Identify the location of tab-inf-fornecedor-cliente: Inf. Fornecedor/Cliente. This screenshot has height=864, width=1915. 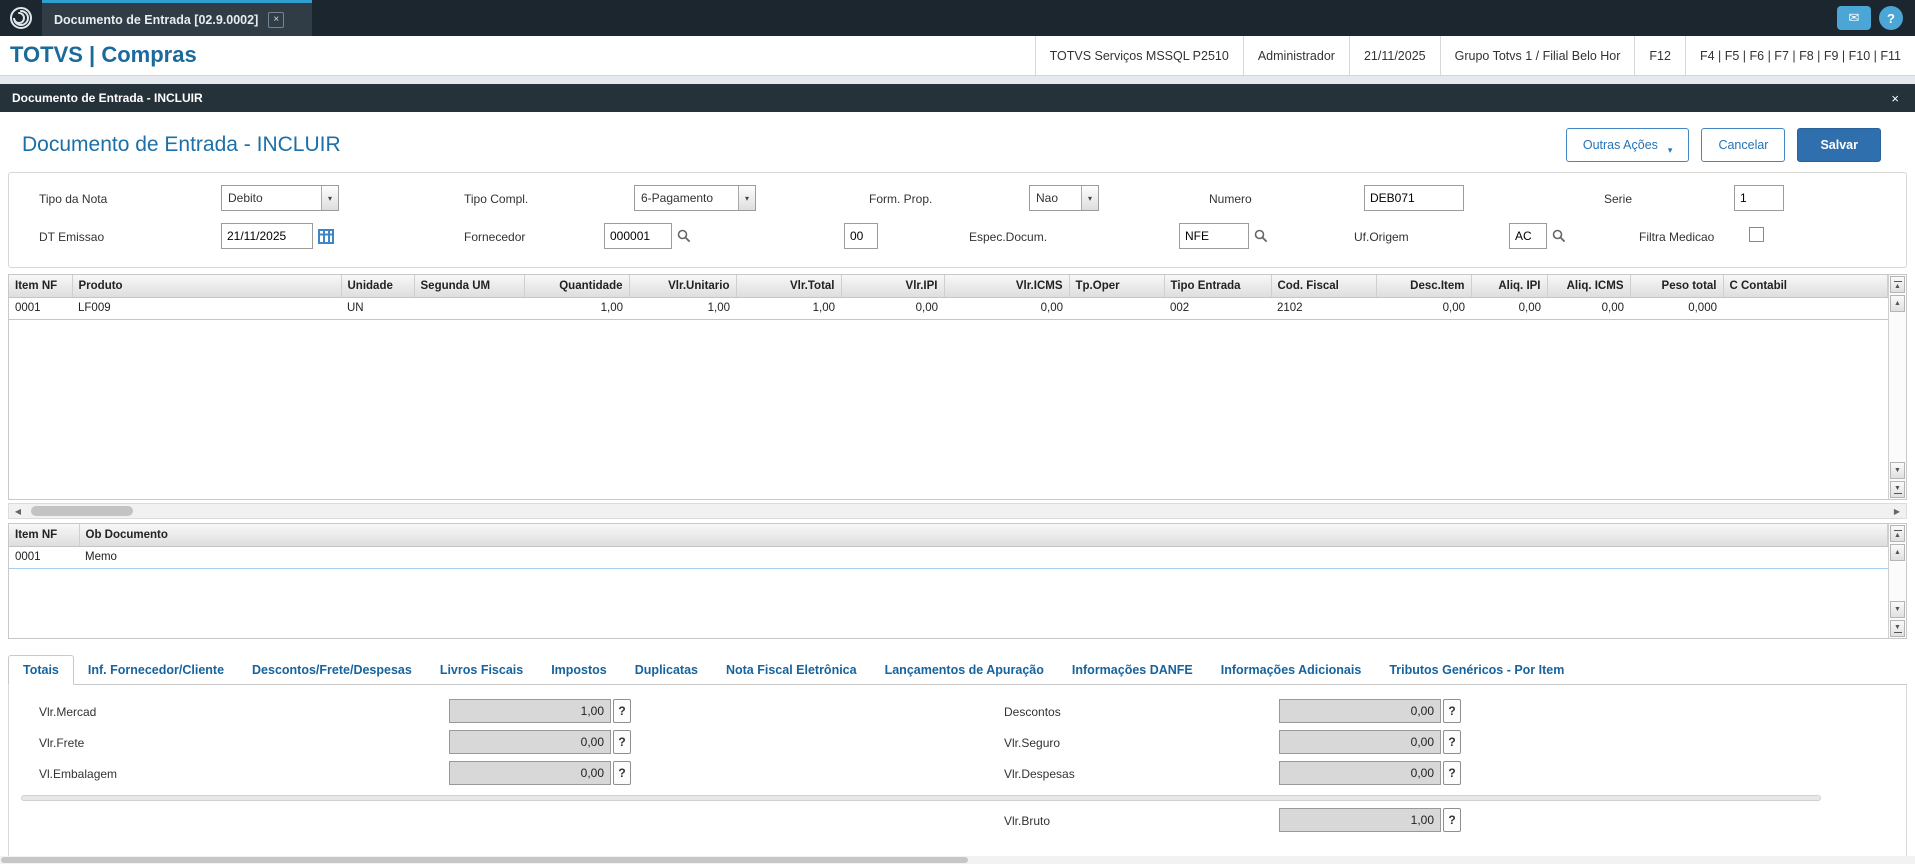
(156, 670).